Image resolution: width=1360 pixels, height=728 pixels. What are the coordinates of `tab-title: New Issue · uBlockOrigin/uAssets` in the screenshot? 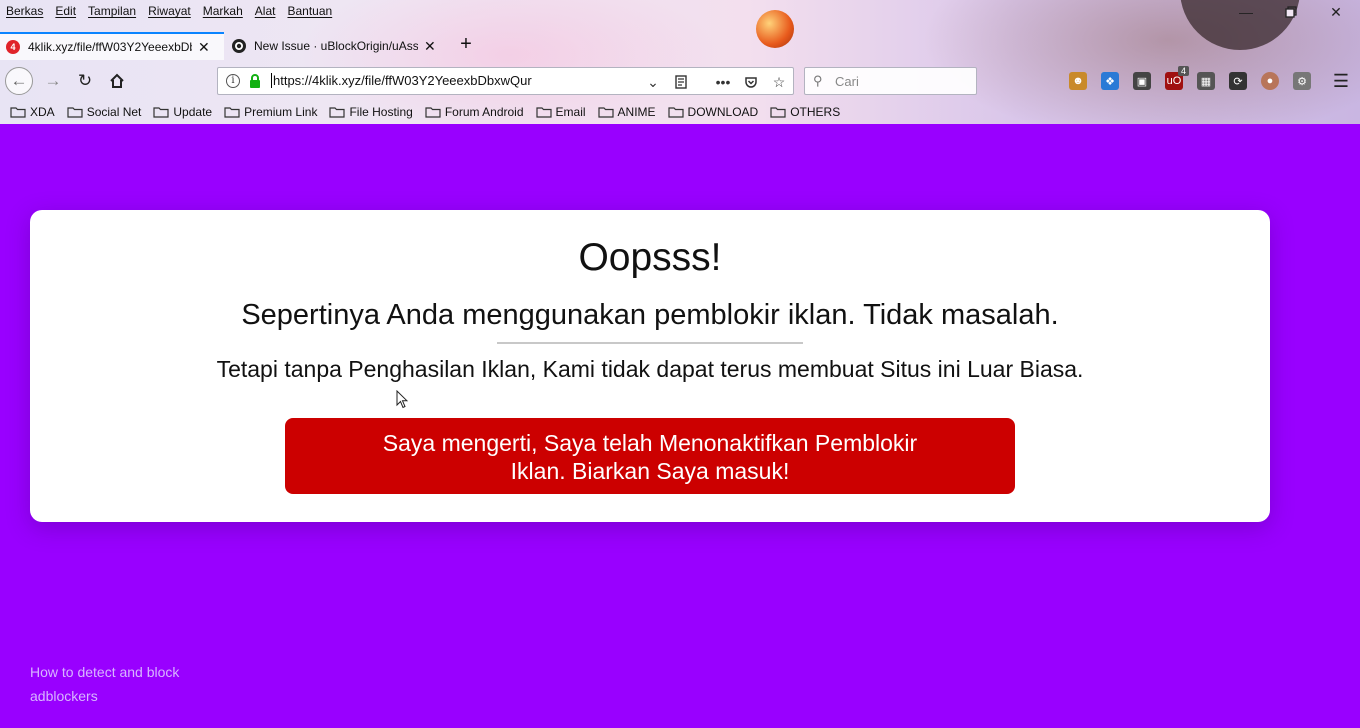 It's located at (336, 46).